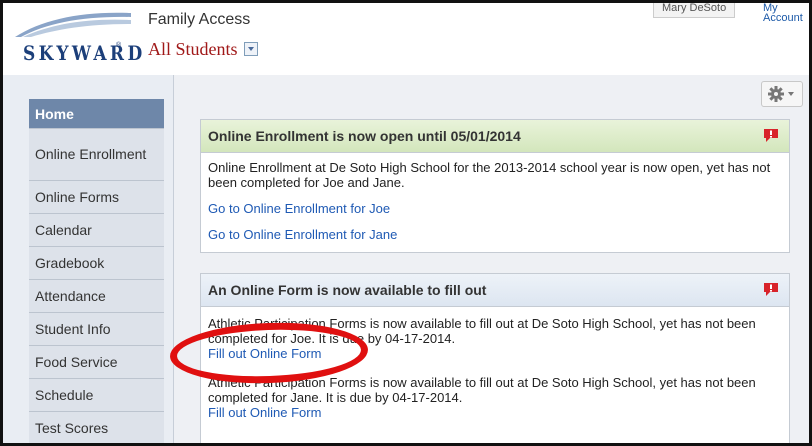  Describe the element at coordinates (119, 45) in the screenshot. I see `registered-mark: ®` at that location.